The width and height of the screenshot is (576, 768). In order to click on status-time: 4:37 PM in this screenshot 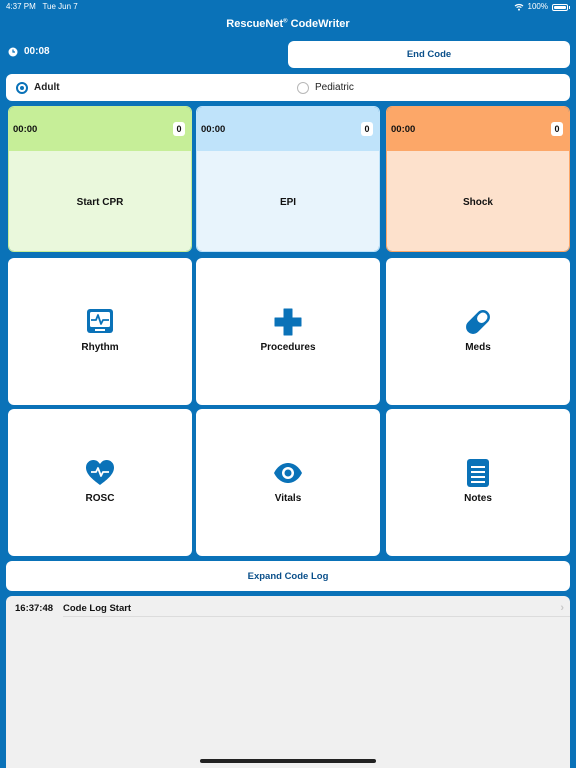, I will do `click(21, 6)`.